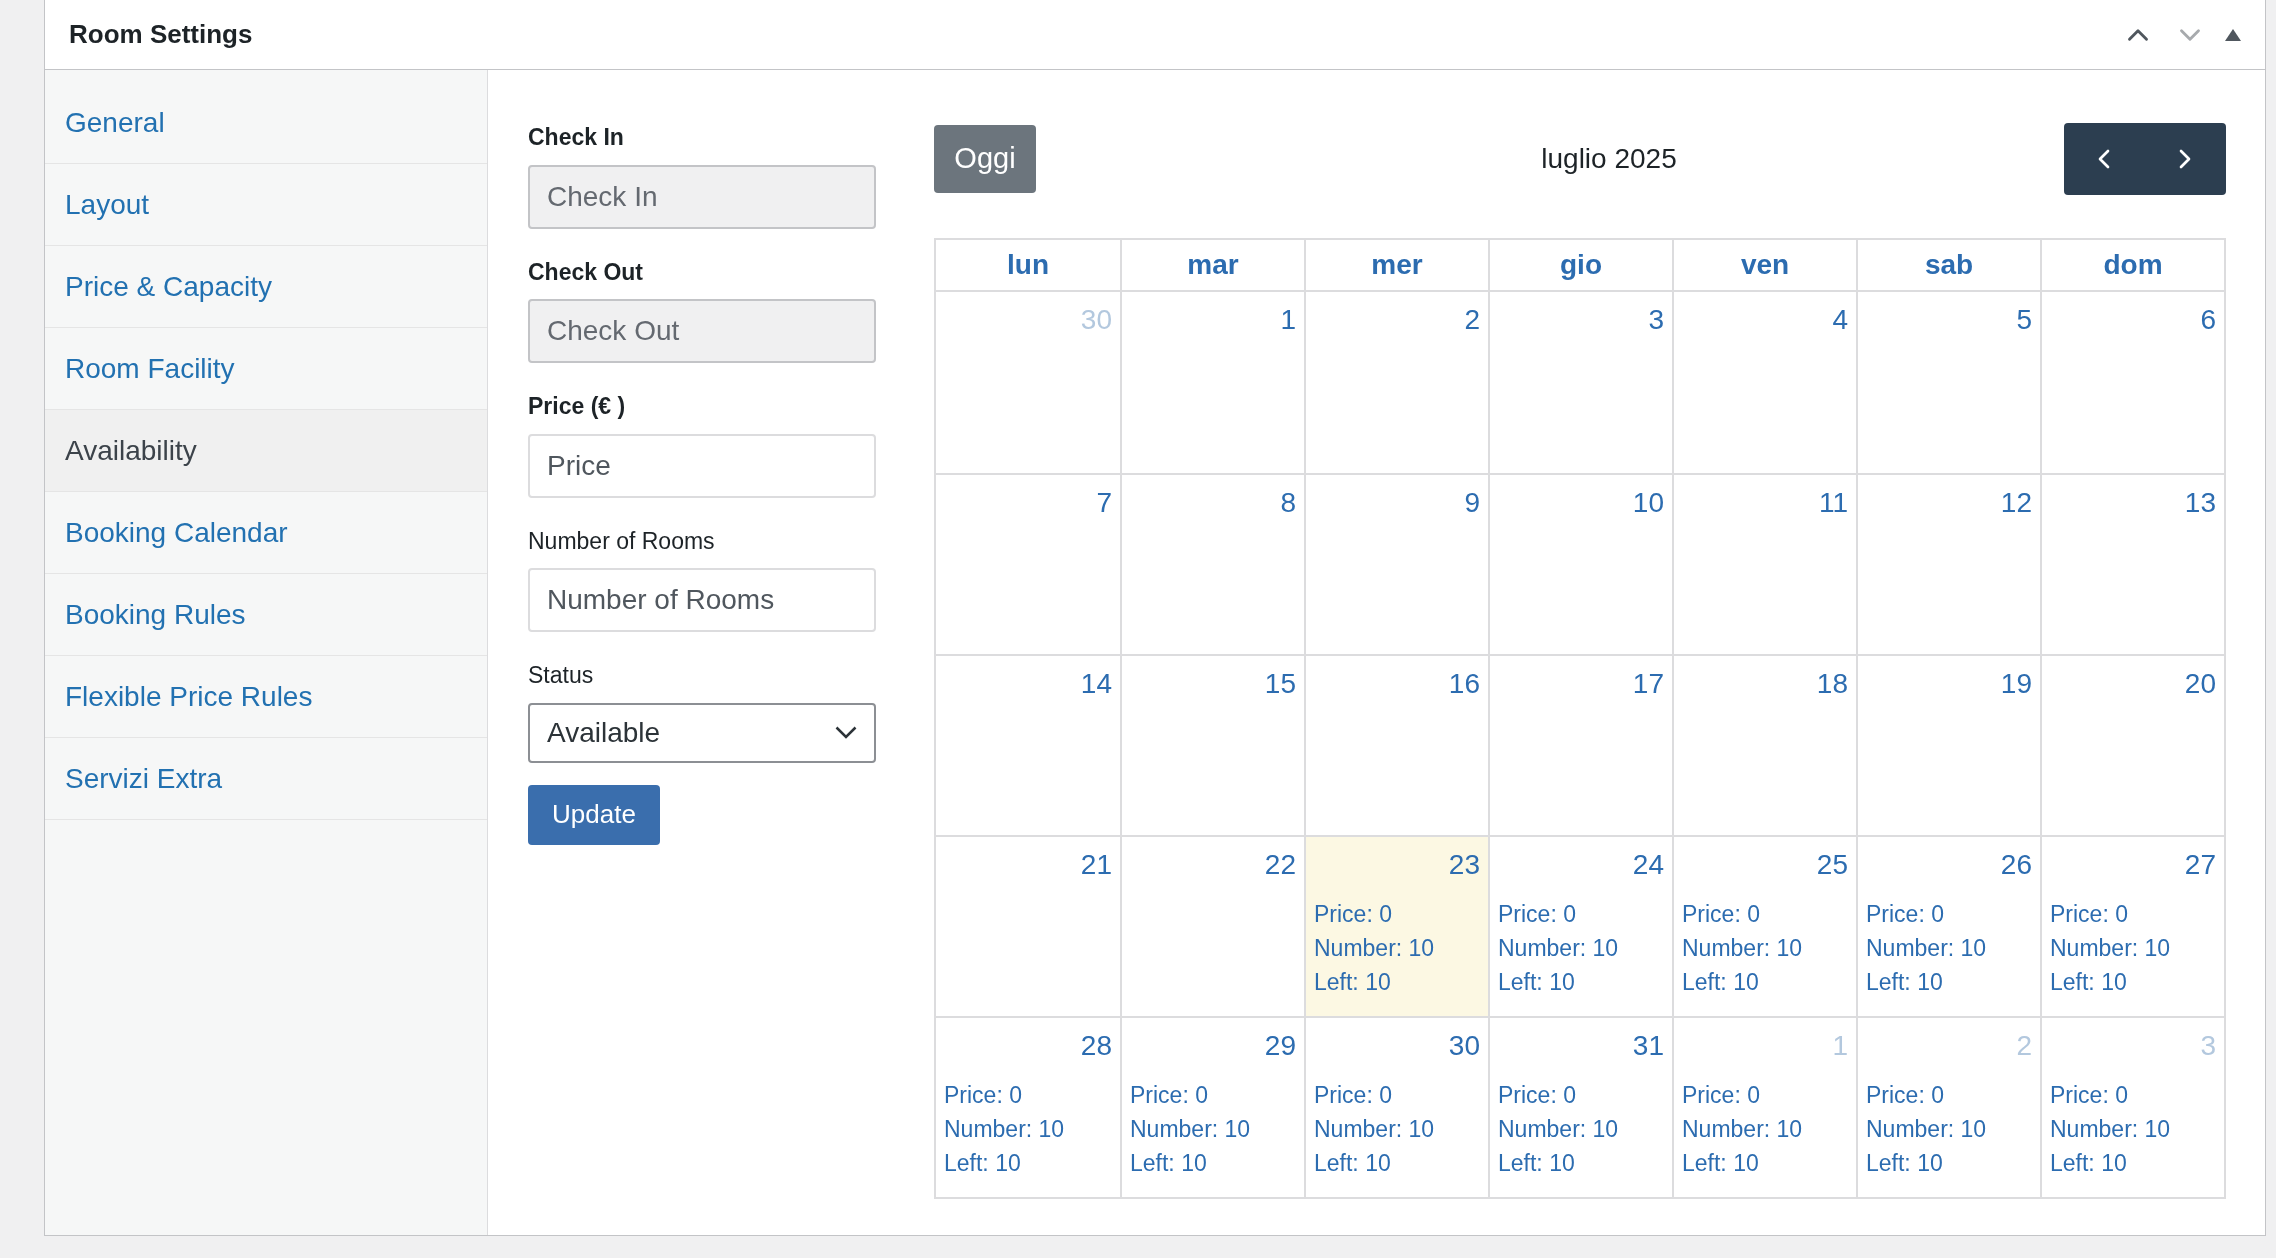 The height and width of the screenshot is (1258, 2276). Describe the element at coordinates (1648, 503) in the screenshot. I see `day-number: 10` at that location.